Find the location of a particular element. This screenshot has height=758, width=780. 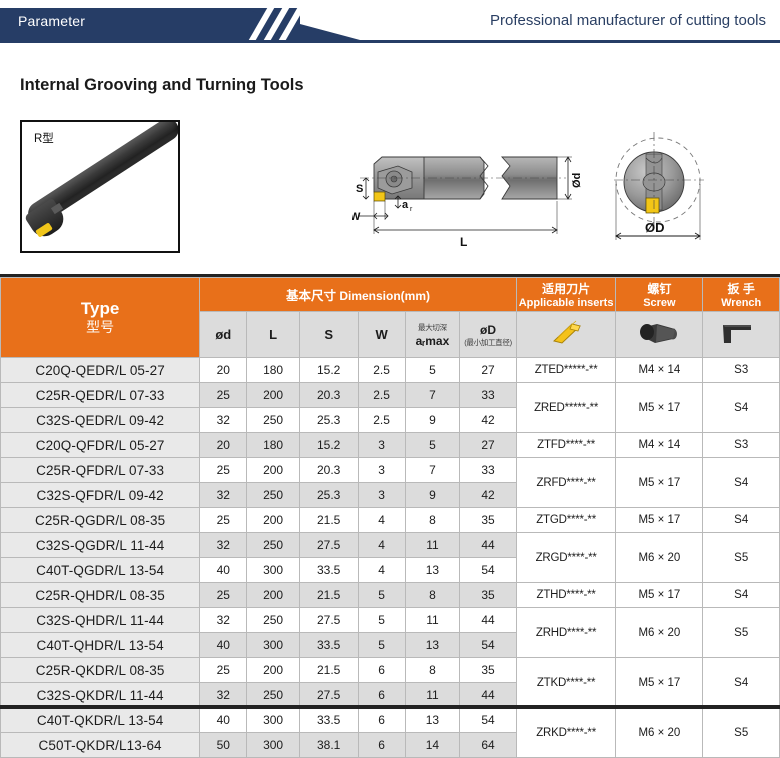

cell-D: 42 is located at coordinates (488, 420).